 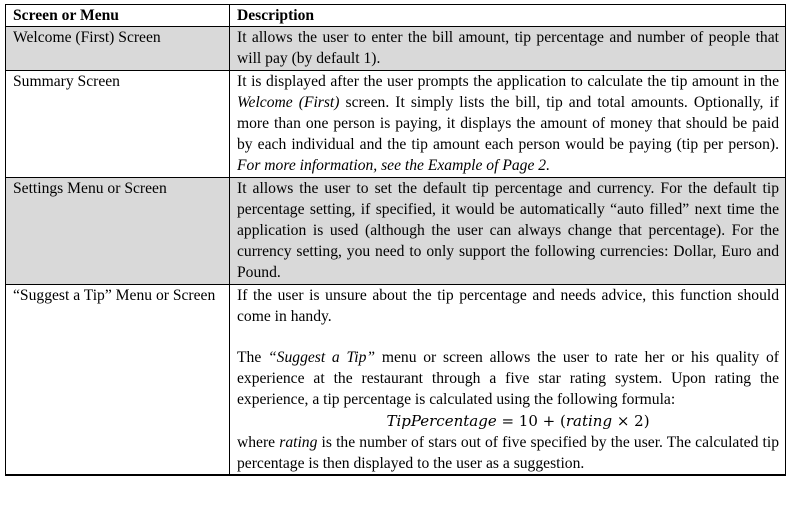 I want to click on summary-text-italic: Welcome (First), so click(x=288, y=102).